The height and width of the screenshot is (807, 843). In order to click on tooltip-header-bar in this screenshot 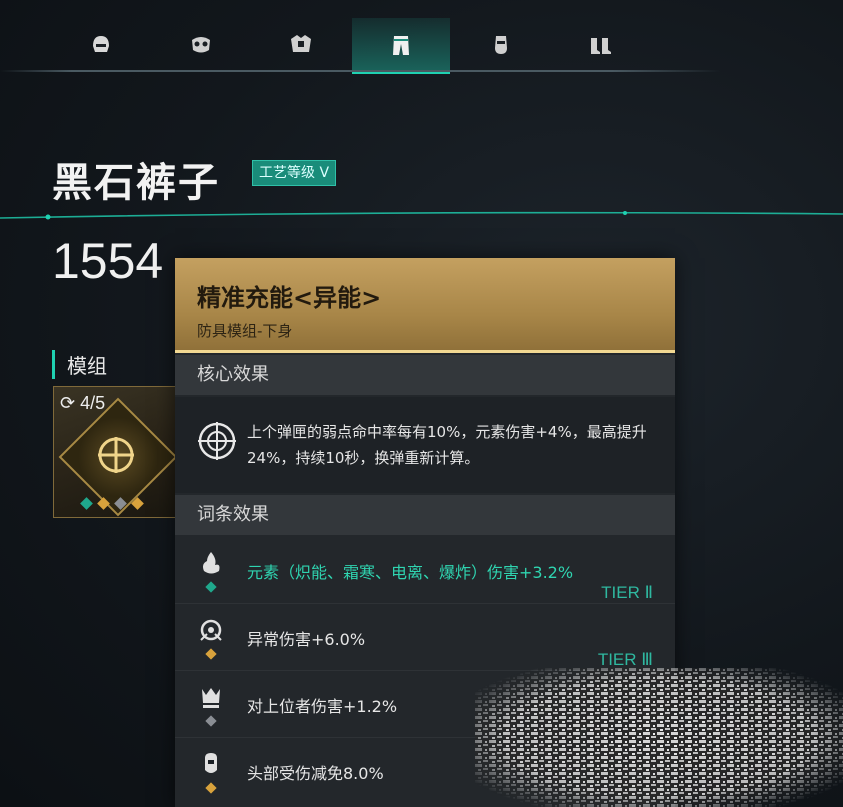, I will do `click(425, 351)`.